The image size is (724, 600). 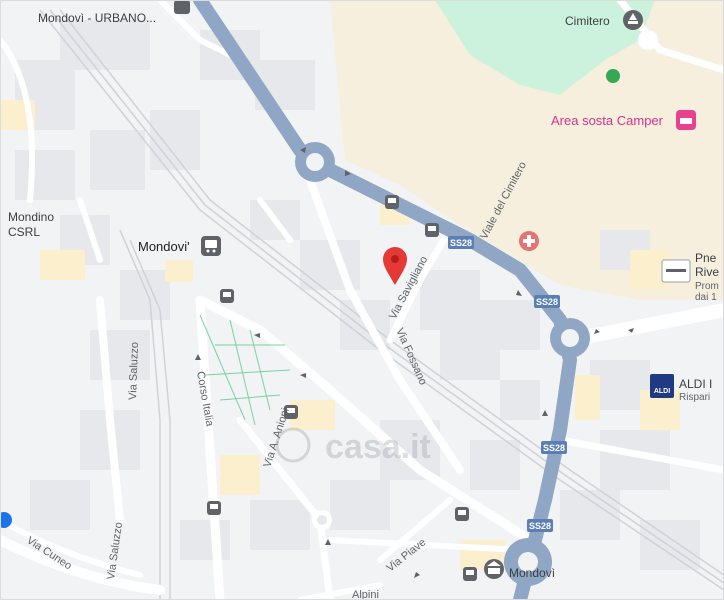 I want to click on ss28-shield-3: SS28, so click(x=554, y=447).